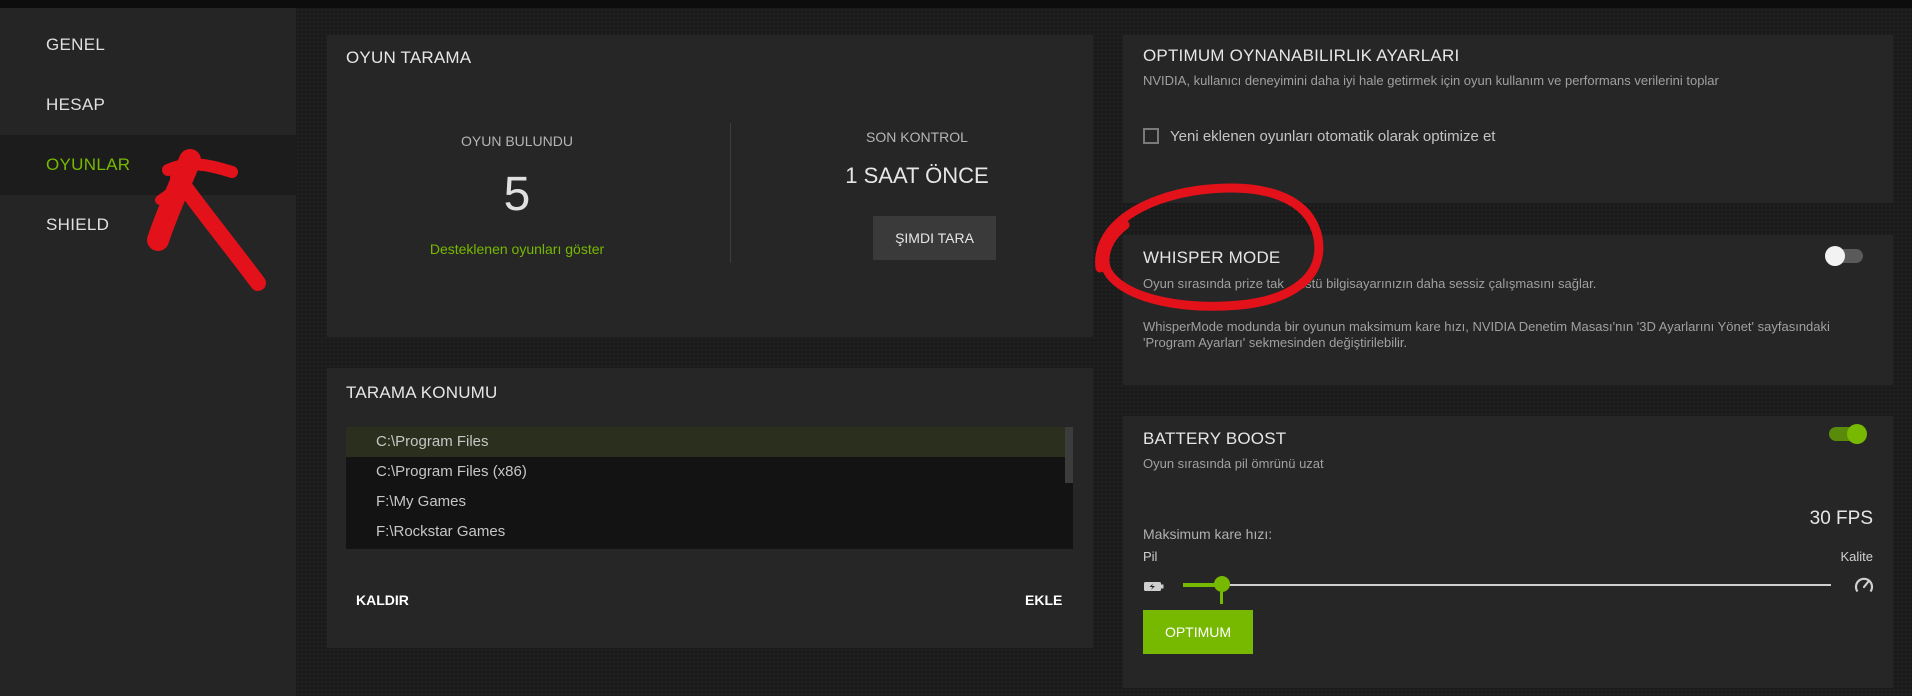 The height and width of the screenshot is (696, 1912). What do you see at coordinates (735, 230) in the screenshot?
I see `annotation-overlay` at bounding box center [735, 230].